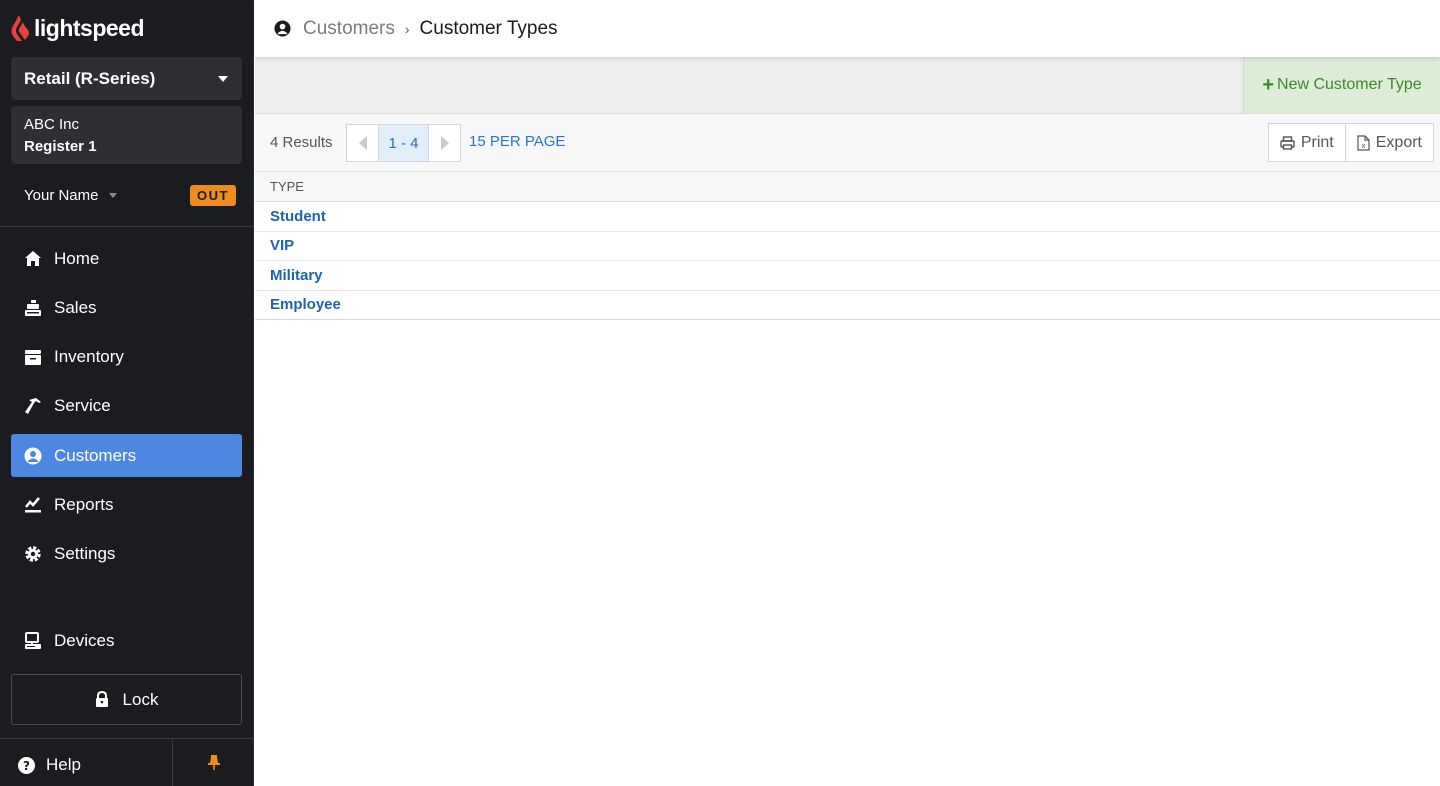 The height and width of the screenshot is (786, 1440). What do you see at coordinates (77, 258) in the screenshot?
I see `nav-label: Home` at bounding box center [77, 258].